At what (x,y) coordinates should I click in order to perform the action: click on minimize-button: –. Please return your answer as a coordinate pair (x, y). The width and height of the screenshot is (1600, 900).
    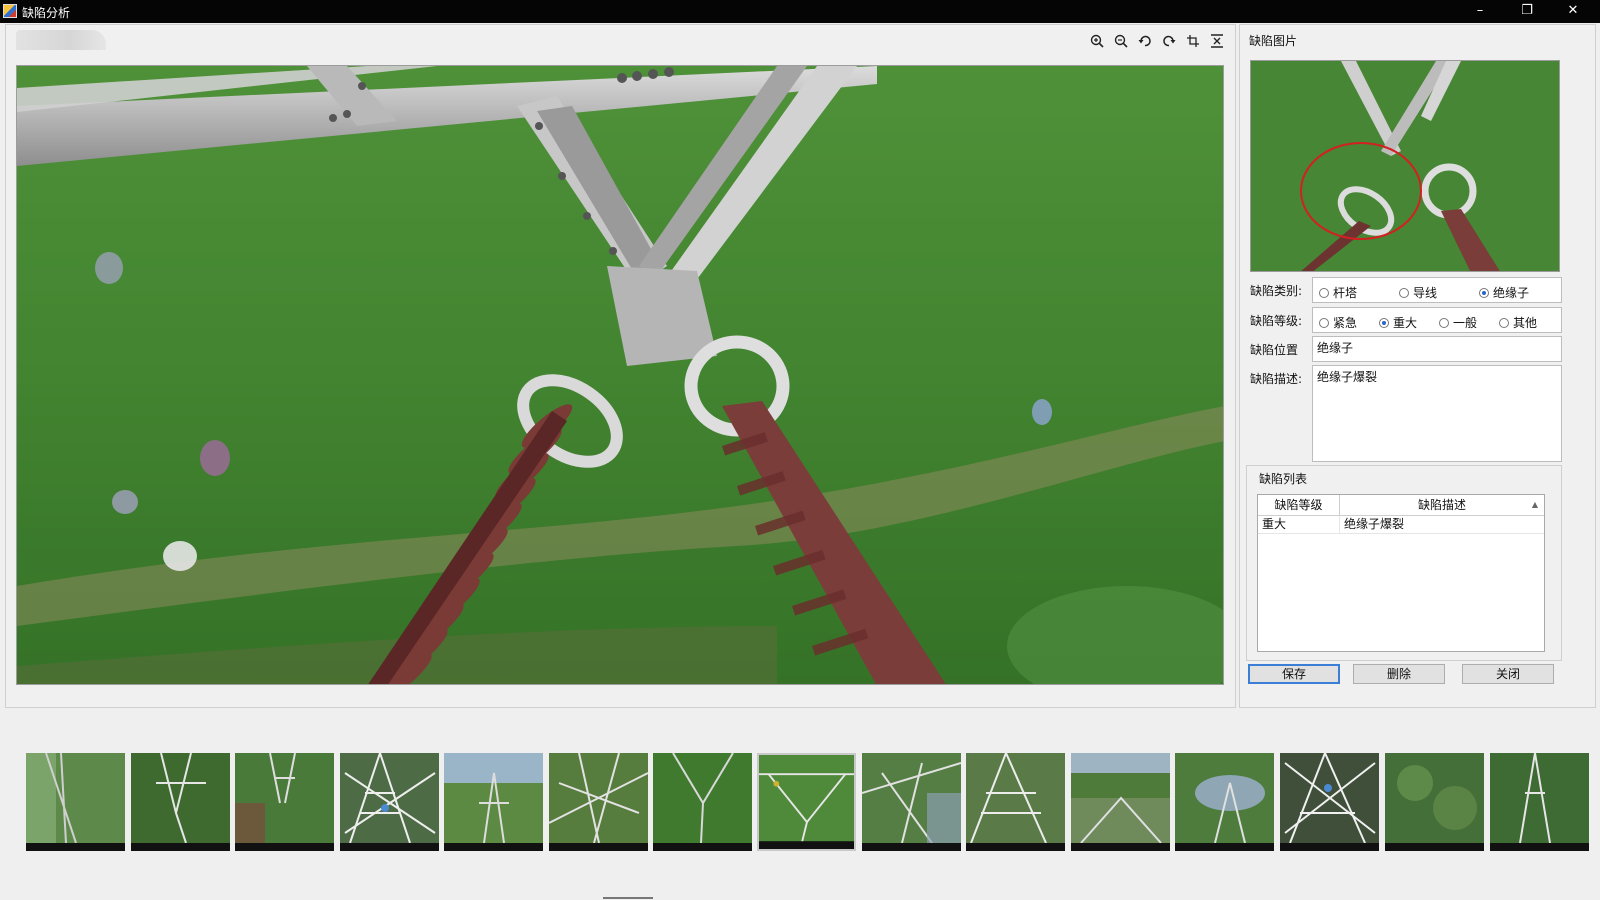
    Looking at the image, I should click on (1480, 11).